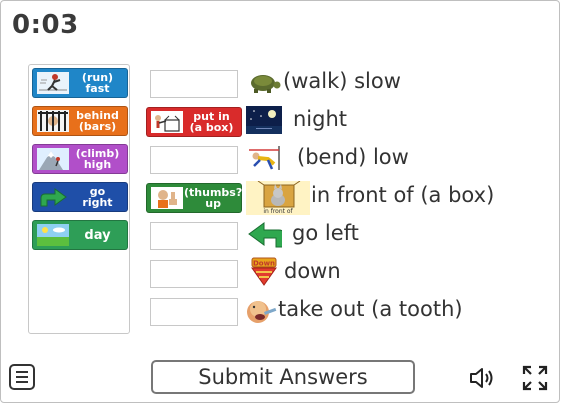 This screenshot has width=562, height=405. Describe the element at coordinates (353, 157) in the screenshot. I see `row-label: (bend) low` at that location.